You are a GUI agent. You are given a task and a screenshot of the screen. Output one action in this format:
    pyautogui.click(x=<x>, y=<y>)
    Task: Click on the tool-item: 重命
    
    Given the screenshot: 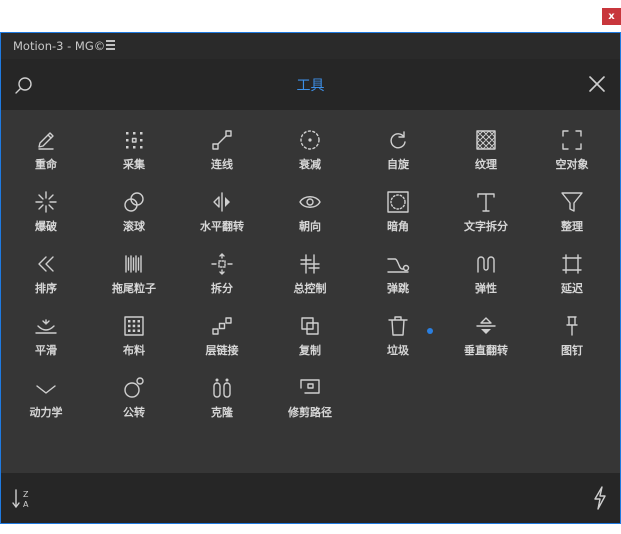 What is the action you would take?
    pyautogui.click(x=46, y=156)
    